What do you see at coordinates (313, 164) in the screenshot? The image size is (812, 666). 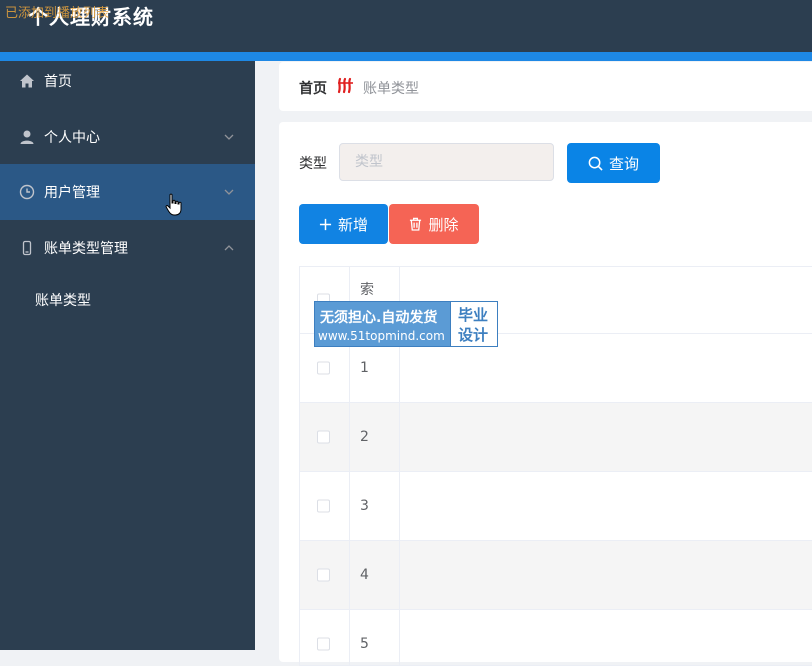 I see `search-label: 类型` at bounding box center [313, 164].